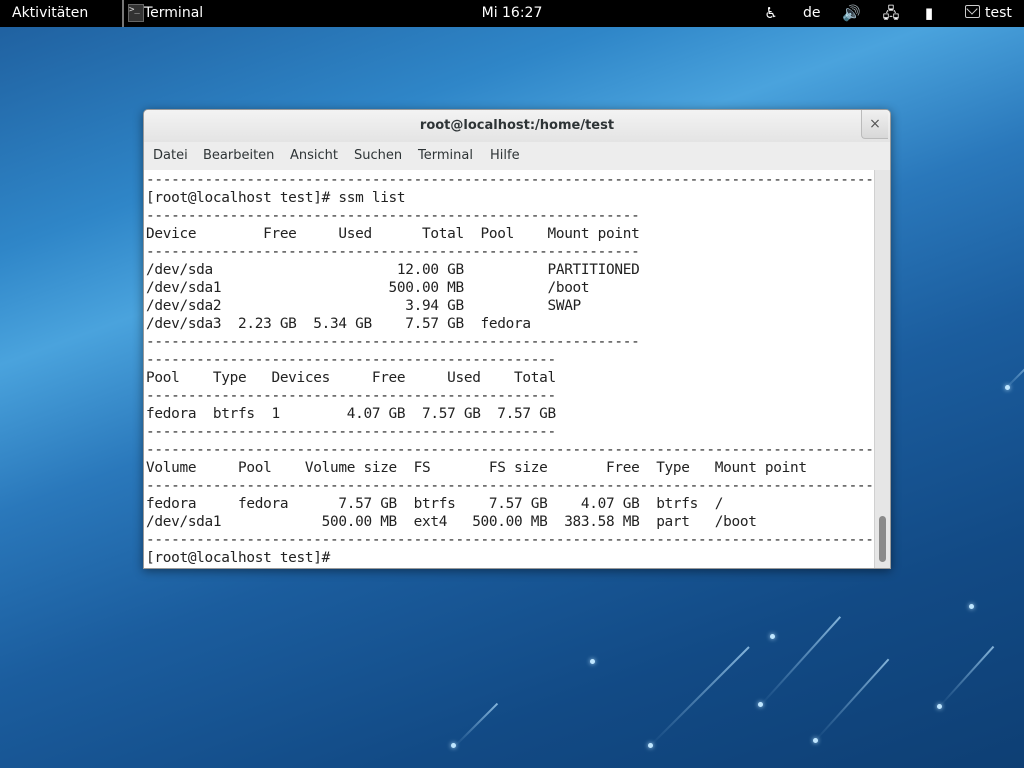 The image size is (1024, 768). I want to click on close-button: ×, so click(874, 124).